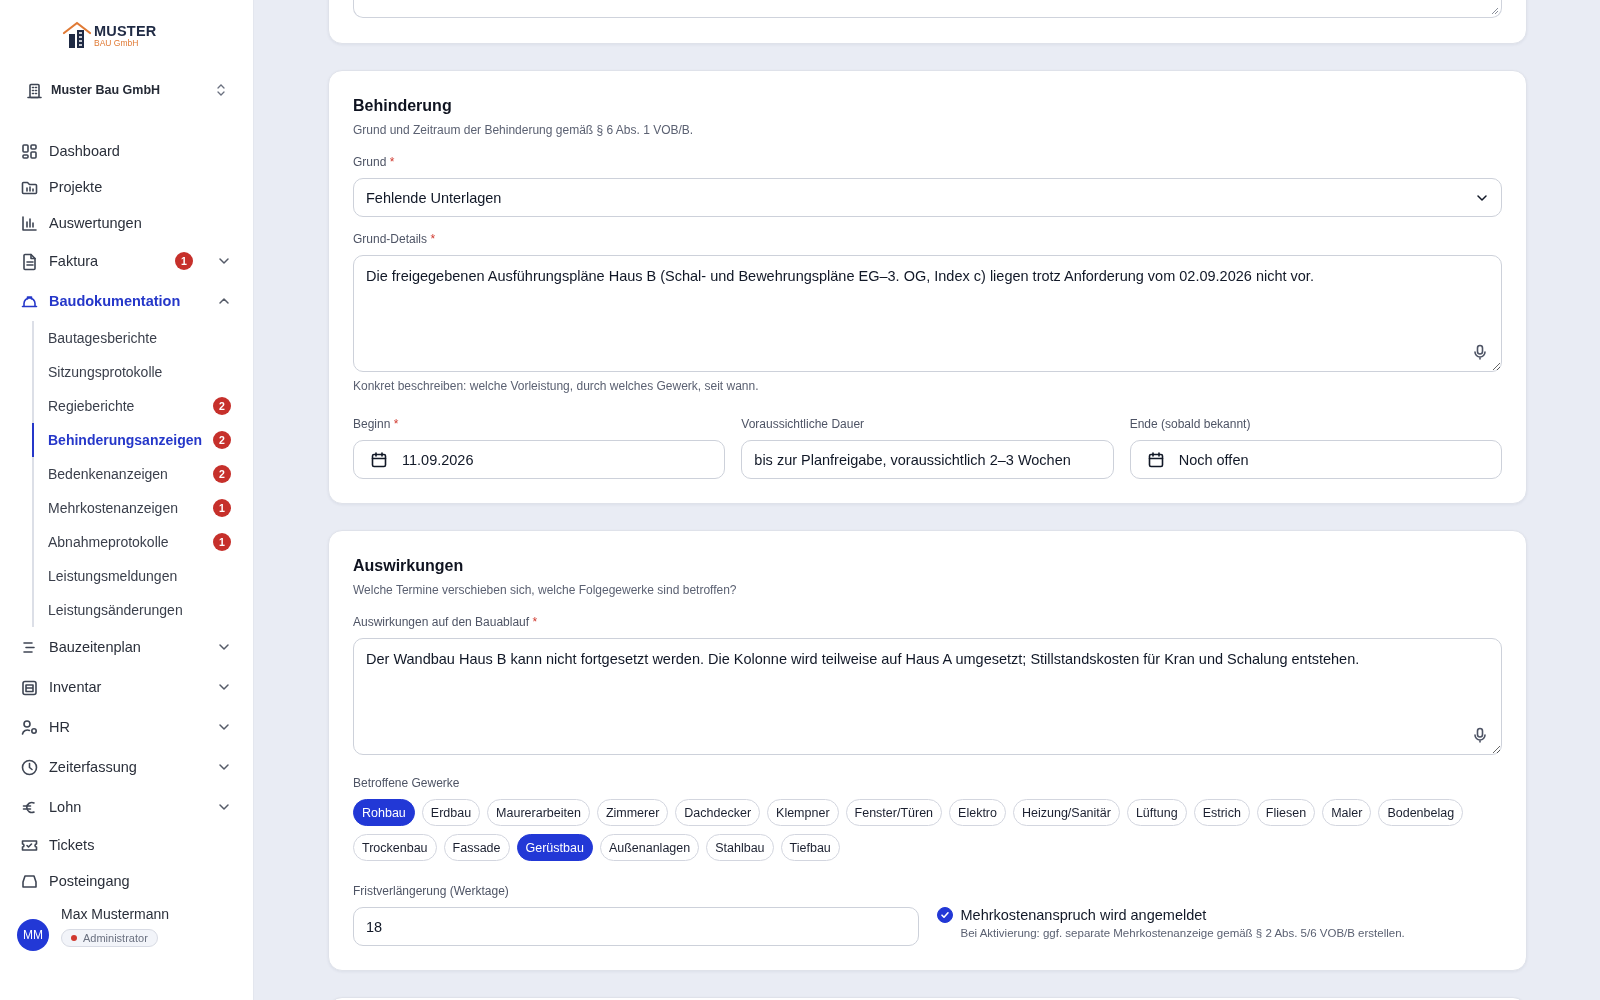 Image resolution: width=1600 pixels, height=1000 pixels. I want to click on nav-item: Tickets, so click(126, 845).